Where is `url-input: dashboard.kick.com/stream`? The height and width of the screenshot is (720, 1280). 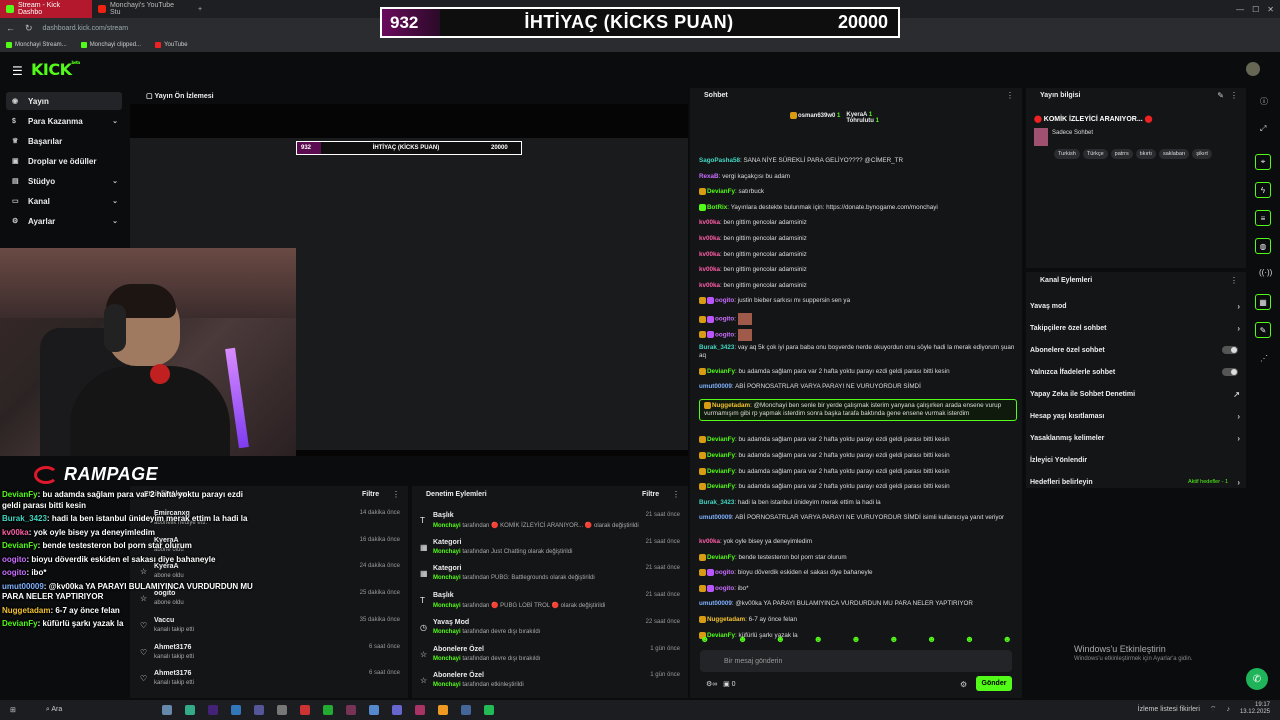 url-input: dashboard.kick.com/stream is located at coordinates (86, 28).